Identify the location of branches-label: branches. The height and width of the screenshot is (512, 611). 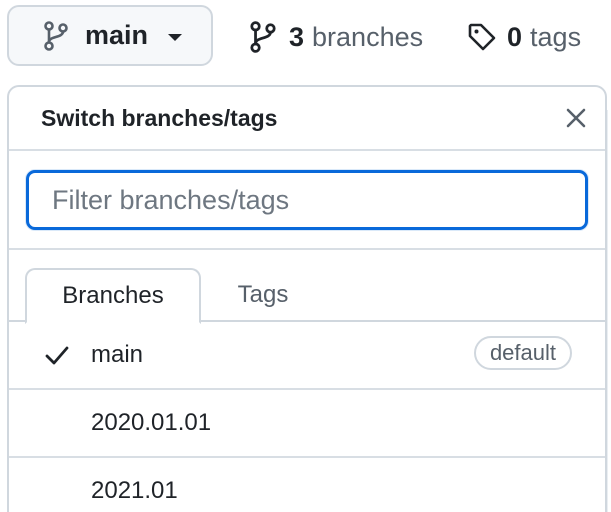
(368, 36).